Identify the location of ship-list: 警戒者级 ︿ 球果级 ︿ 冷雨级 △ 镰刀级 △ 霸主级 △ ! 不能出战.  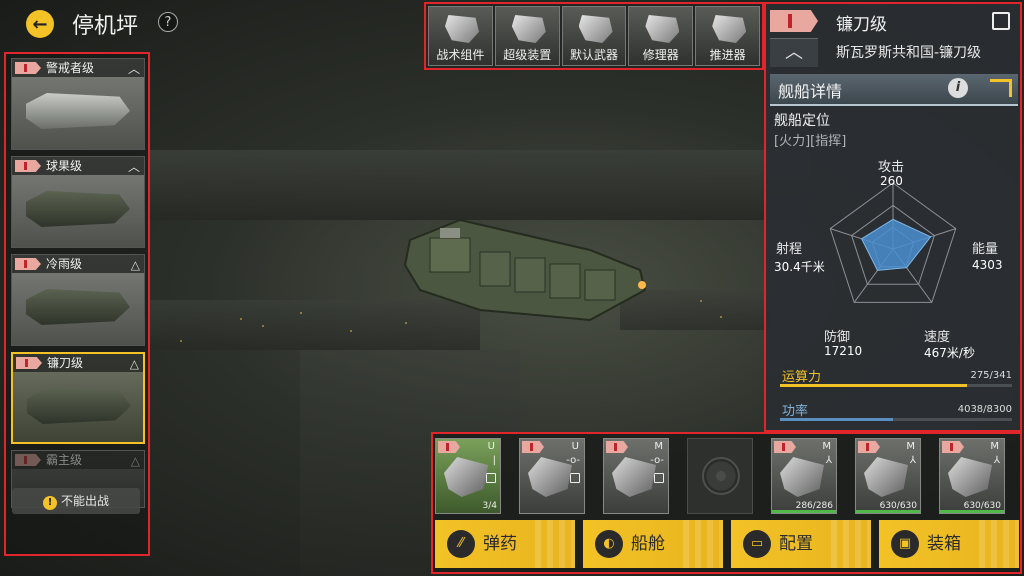
(77, 304).